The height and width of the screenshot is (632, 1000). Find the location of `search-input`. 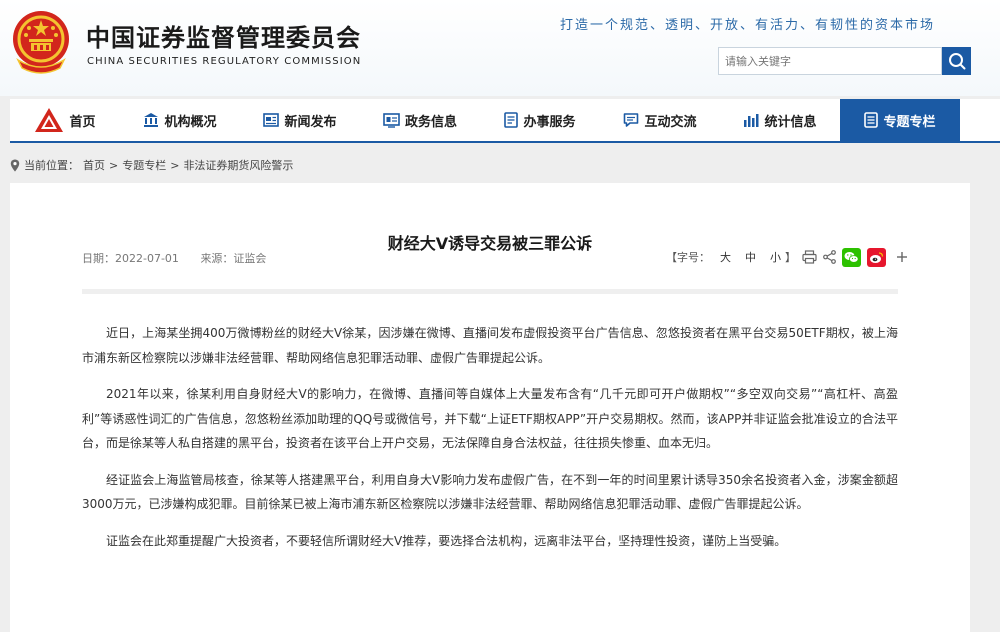

search-input is located at coordinates (830, 61).